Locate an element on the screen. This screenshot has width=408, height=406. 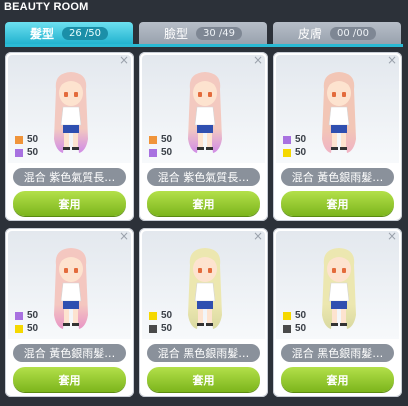
tab-skin: 皮膚 00 /00 is located at coordinates (337, 33).